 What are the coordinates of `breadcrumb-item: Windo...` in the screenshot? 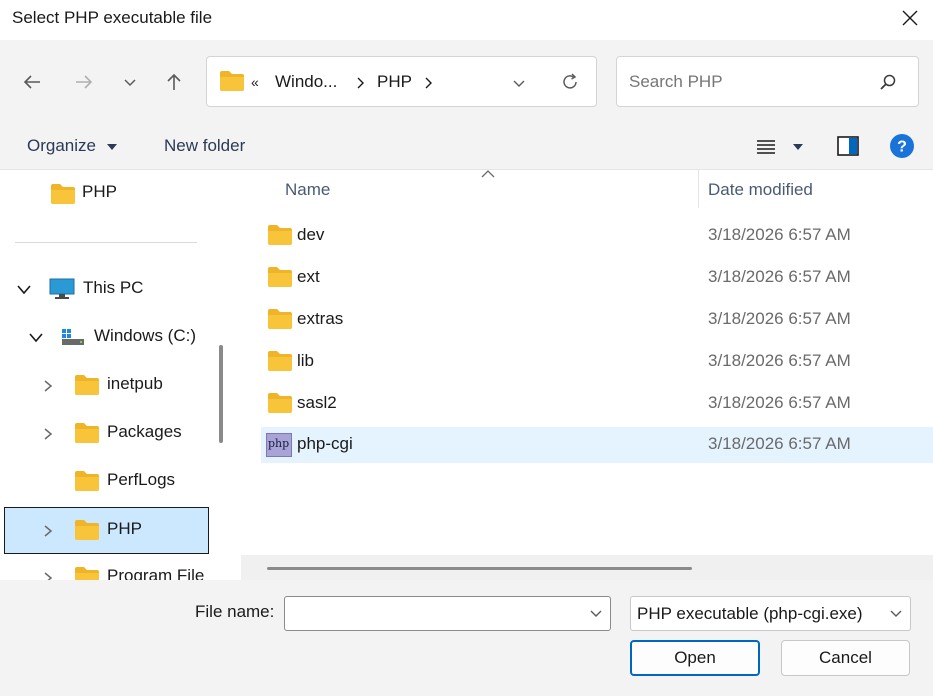 It's located at (306, 82).